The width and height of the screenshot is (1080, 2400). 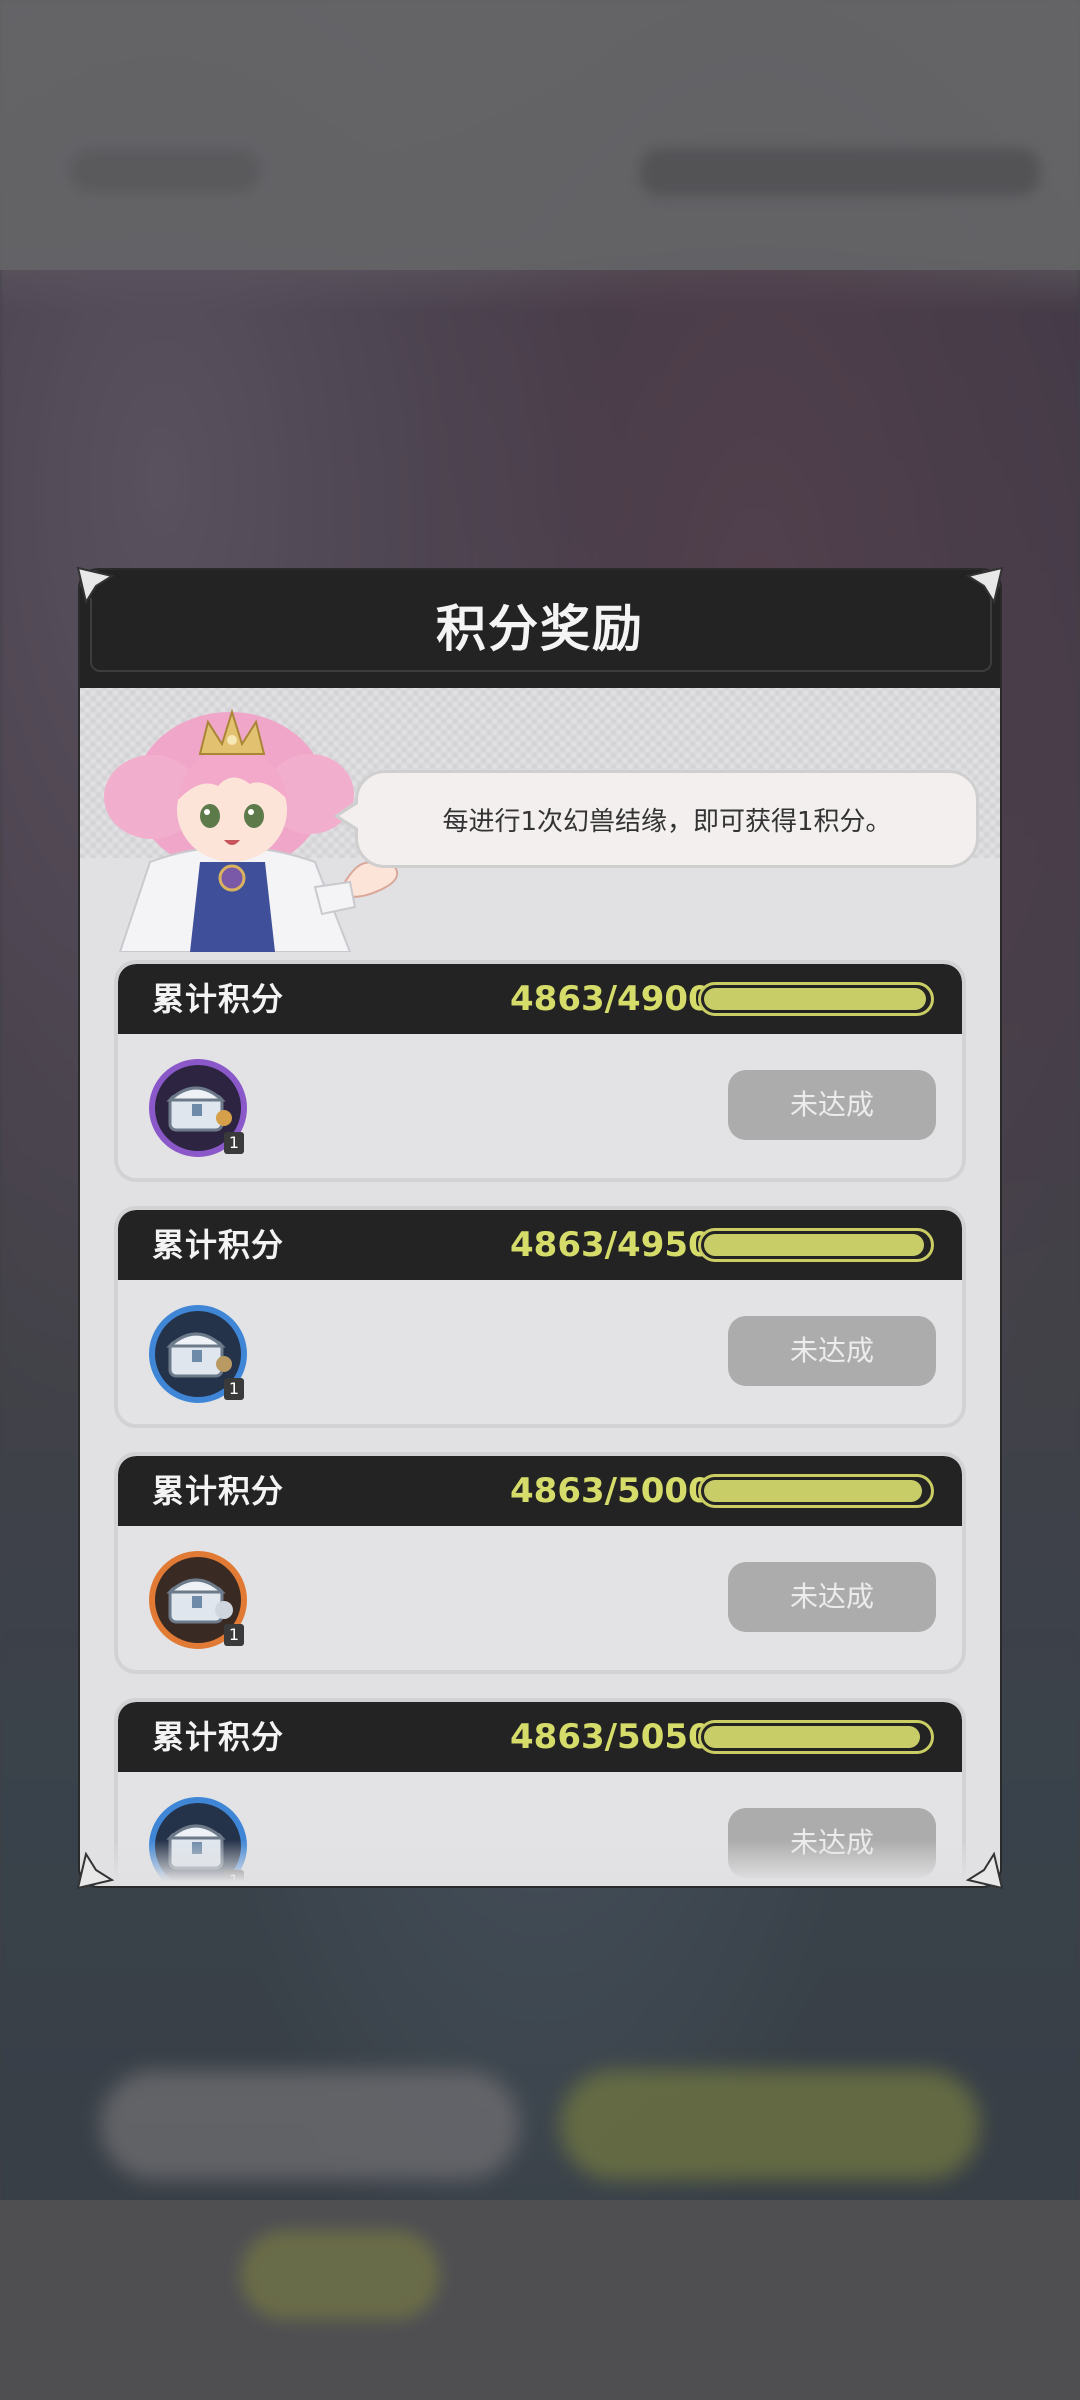 I want to click on dialog-title: 积分奖励, so click(x=540, y=629).